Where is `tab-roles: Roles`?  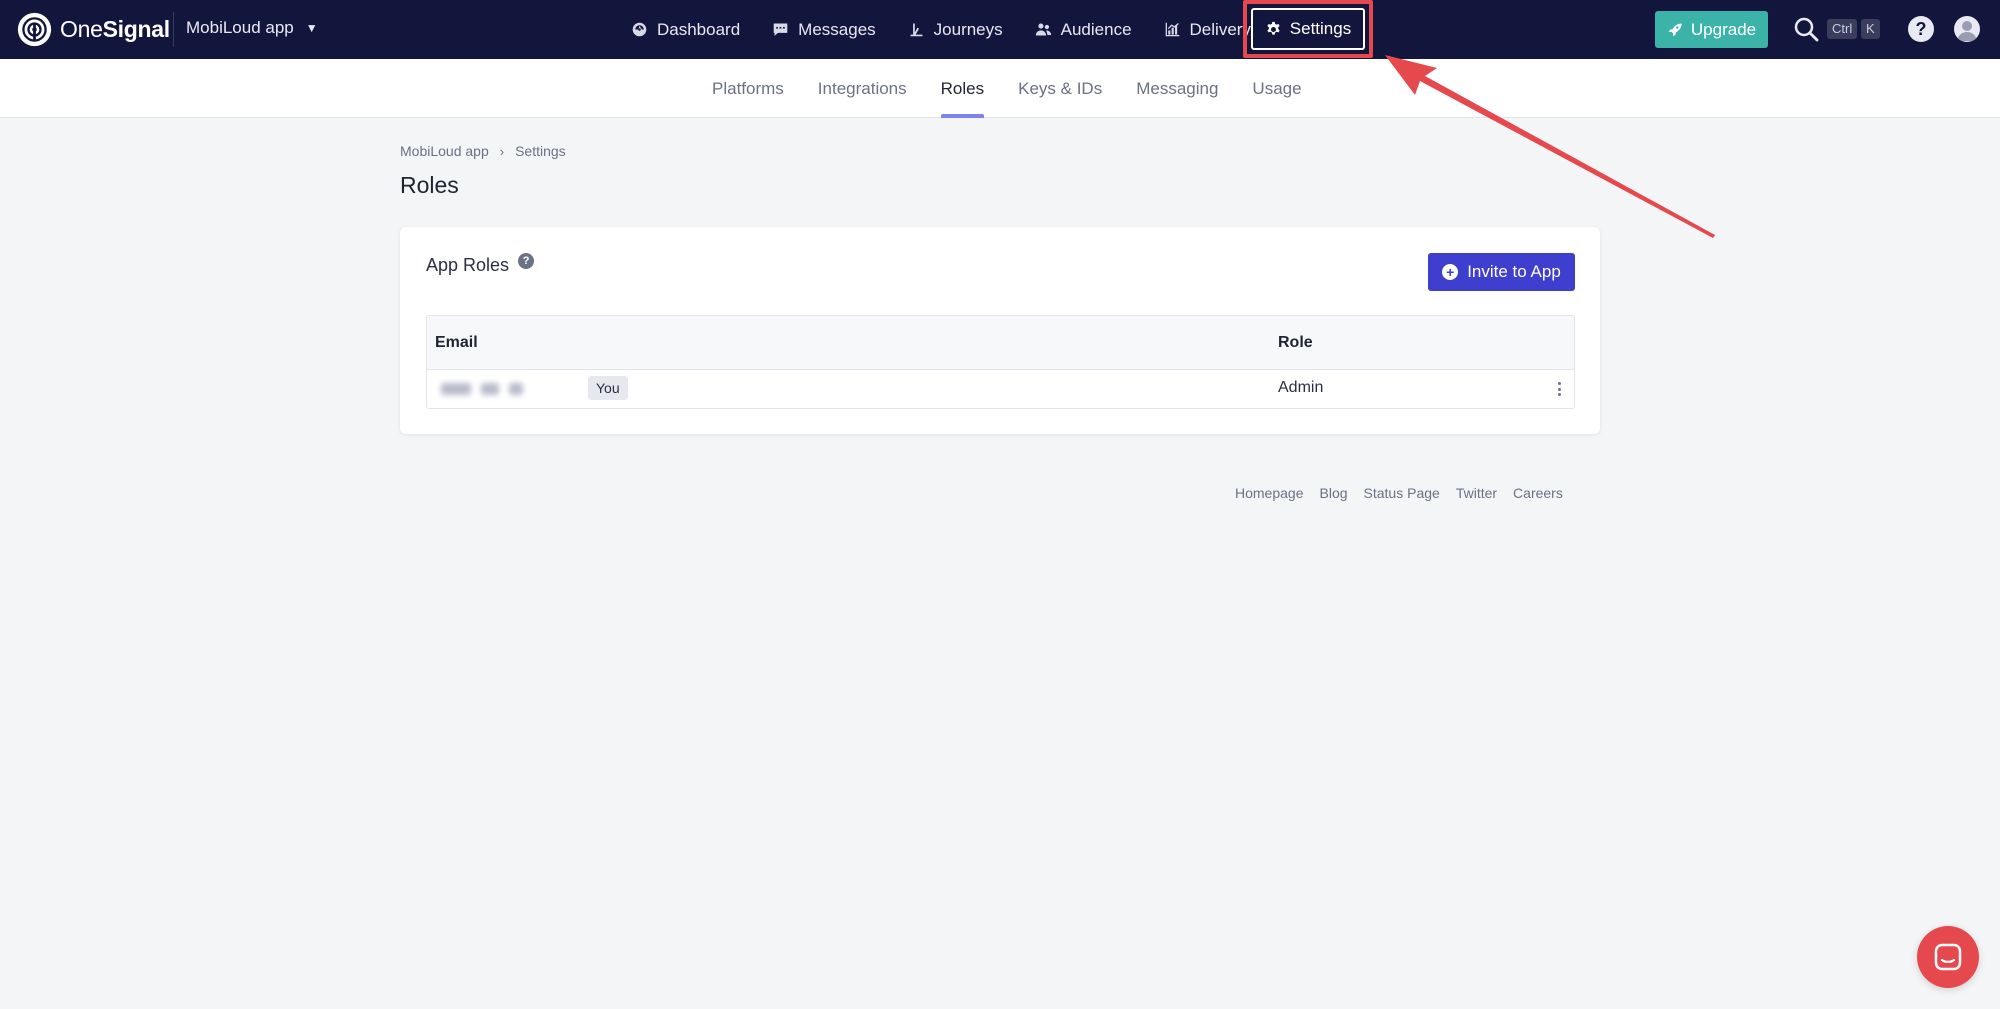
tab-roles: Roles is located at coordinates (962, 88).